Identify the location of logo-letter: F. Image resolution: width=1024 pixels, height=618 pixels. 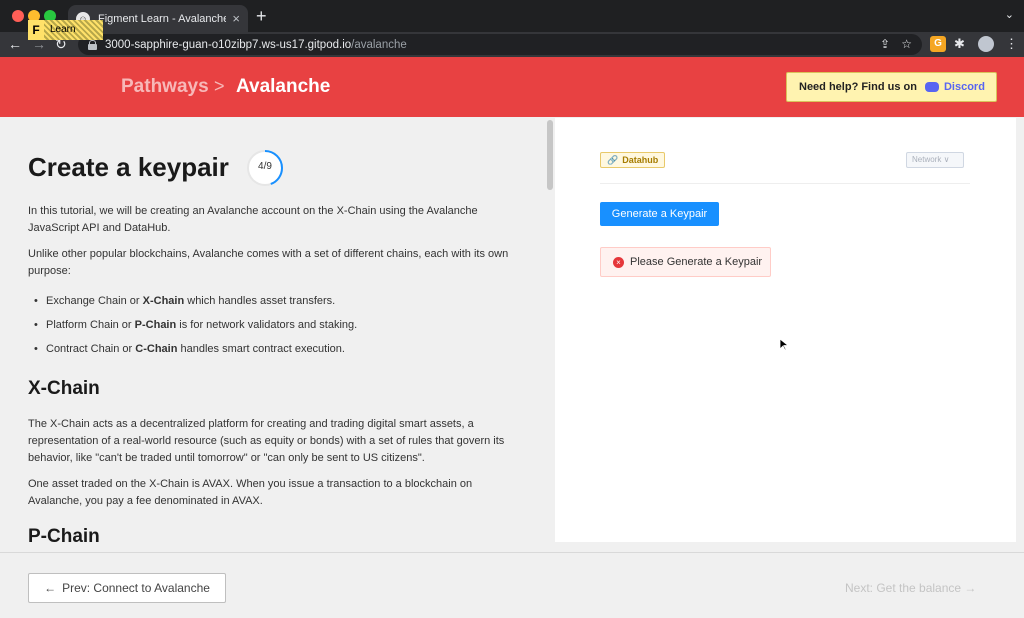
(36, 30).